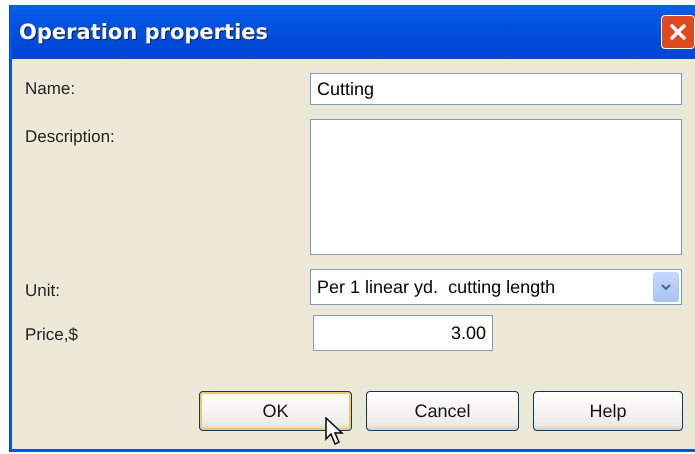 This screenshot has height=454, width=695. What do you see at coordinates (70, 136) in the screenshot?
I see `field-label: Description:` at bounding box center [70, 136].